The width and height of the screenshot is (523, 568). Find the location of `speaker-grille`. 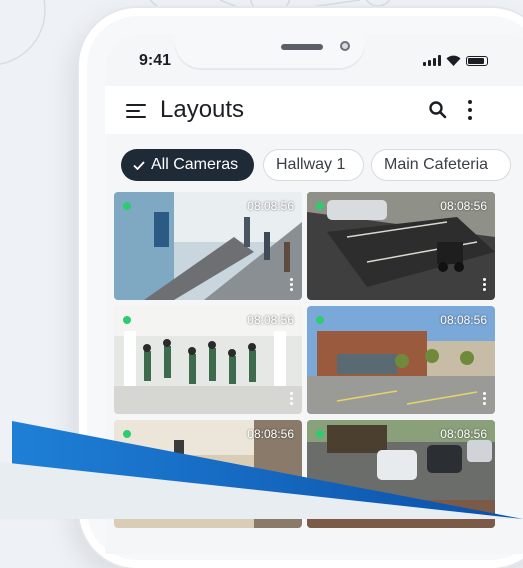

speaker-grille is located at coordinates (302, 47).